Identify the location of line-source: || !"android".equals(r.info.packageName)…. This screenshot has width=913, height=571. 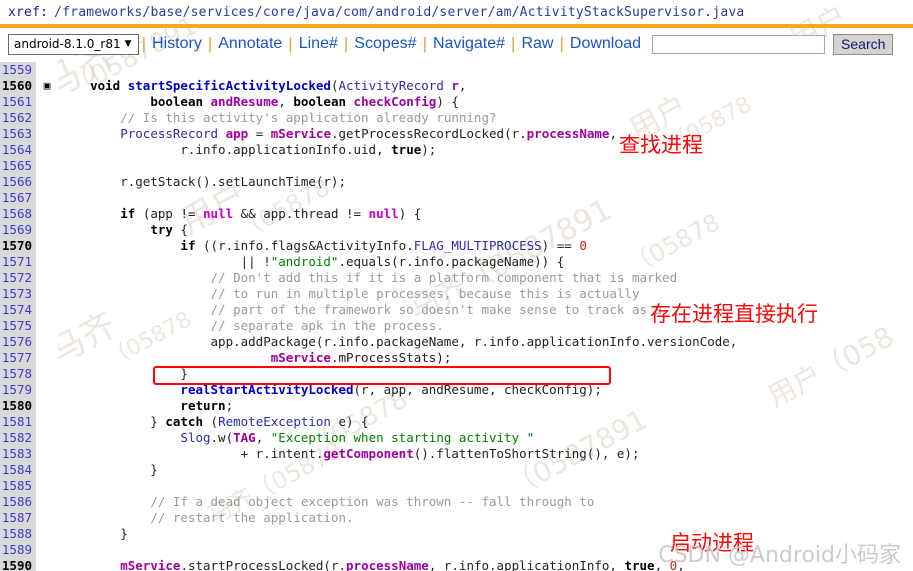
(485, 262).